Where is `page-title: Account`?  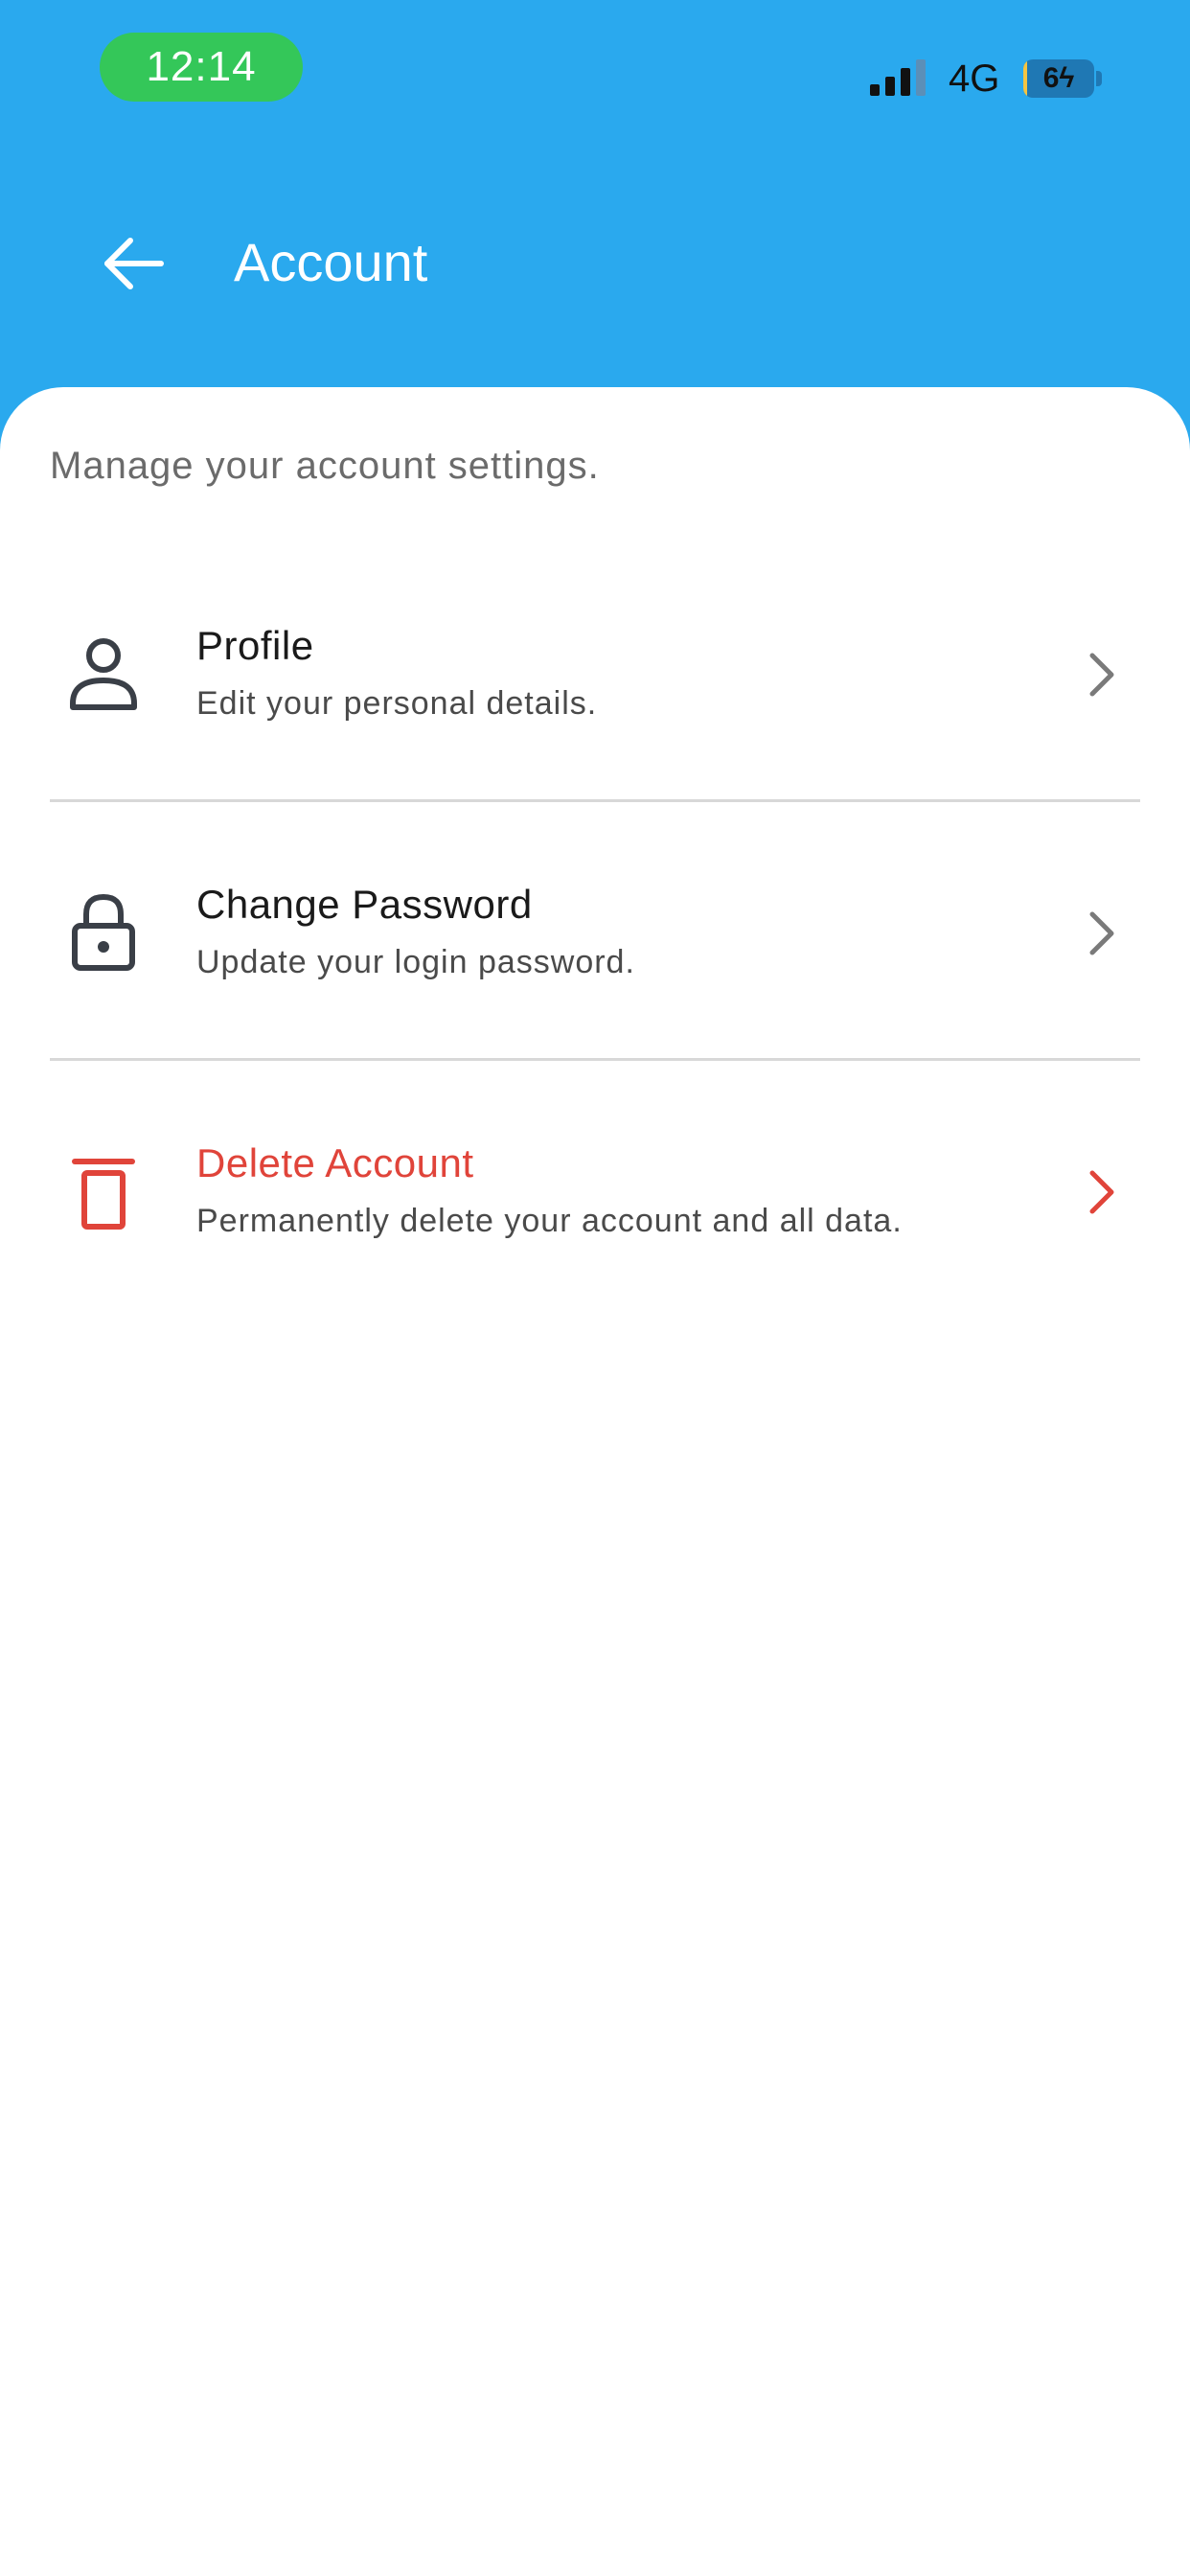 page-title: Account is located at coordinates (331, 262).